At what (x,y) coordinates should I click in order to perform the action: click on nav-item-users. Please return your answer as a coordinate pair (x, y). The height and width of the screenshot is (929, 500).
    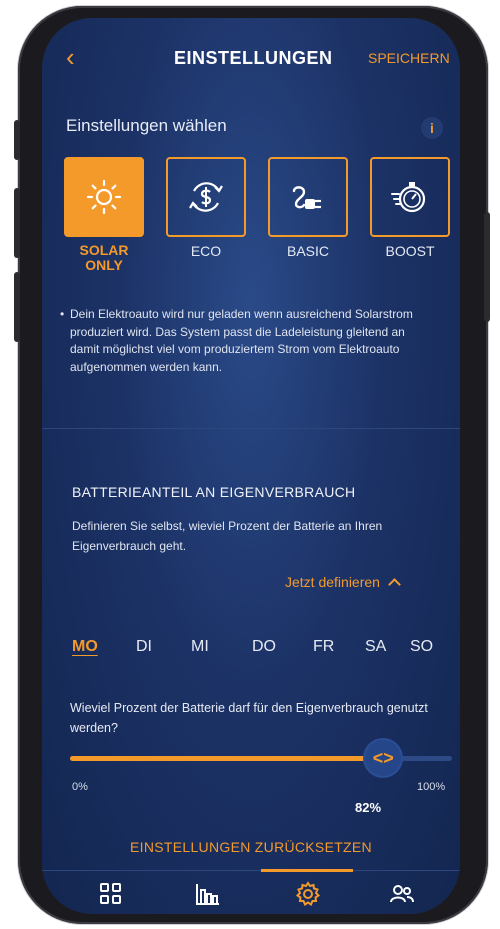
    Looking at the image, I should click on (408, 894).